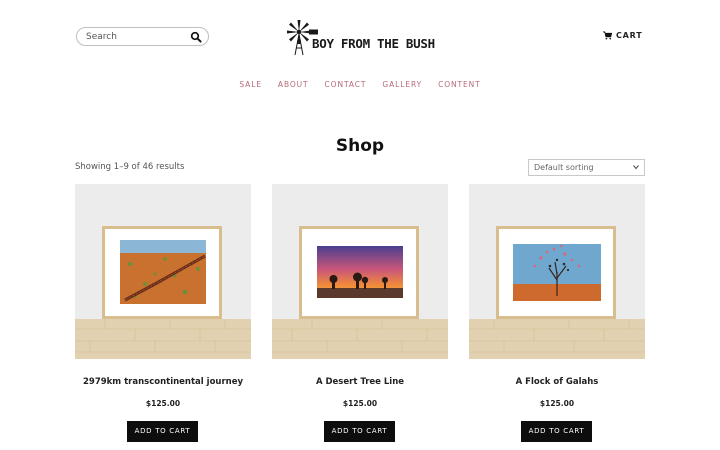 This screenshot has width=720, height=450. I want to click on site-logo: BOY FROM THE BUSH, so click(360, 37).